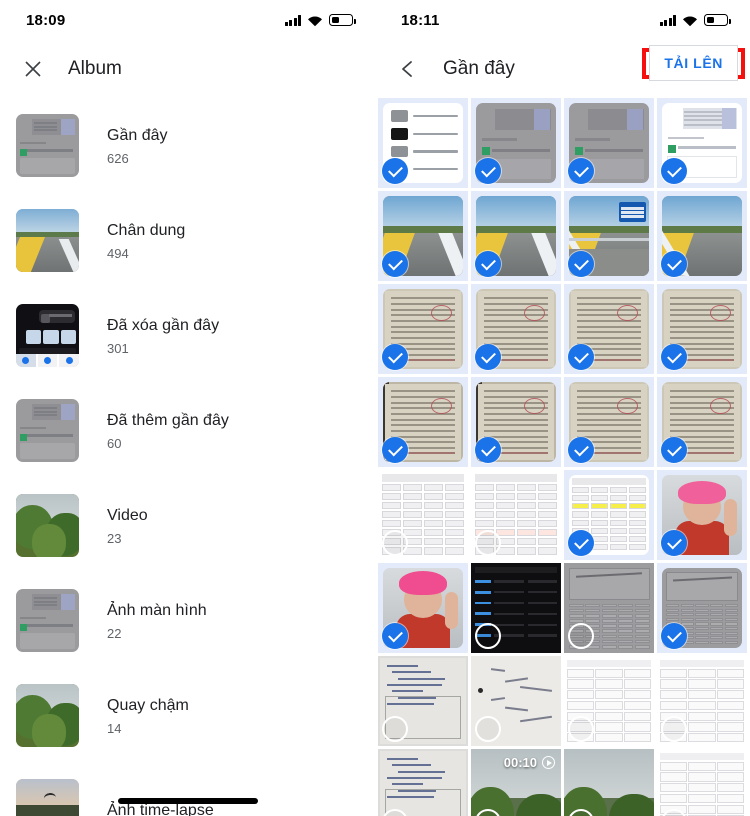 Image resolution: width=750 pixels, height=816 pixels. Describe the element at coordinates (33, 69) in the screenshot. I see `close-icon` at that location.